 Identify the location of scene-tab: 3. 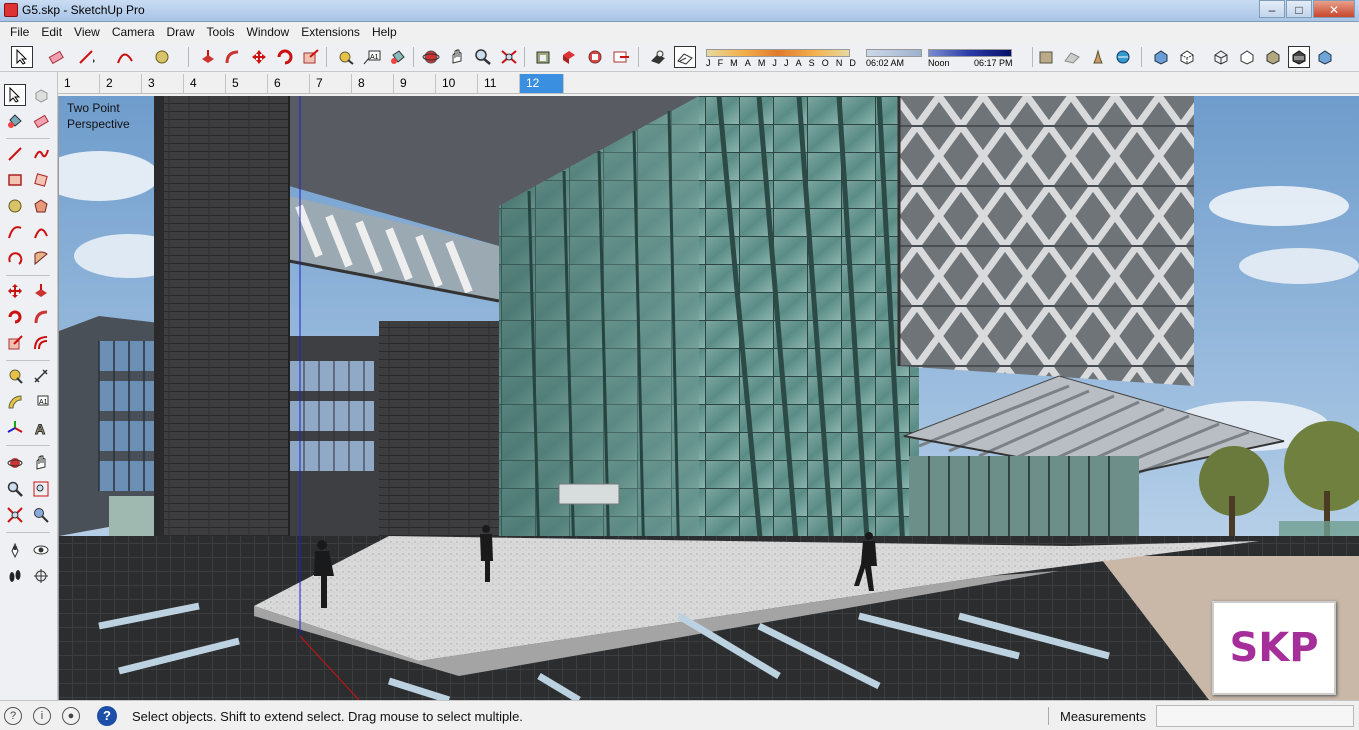
(163, 83).